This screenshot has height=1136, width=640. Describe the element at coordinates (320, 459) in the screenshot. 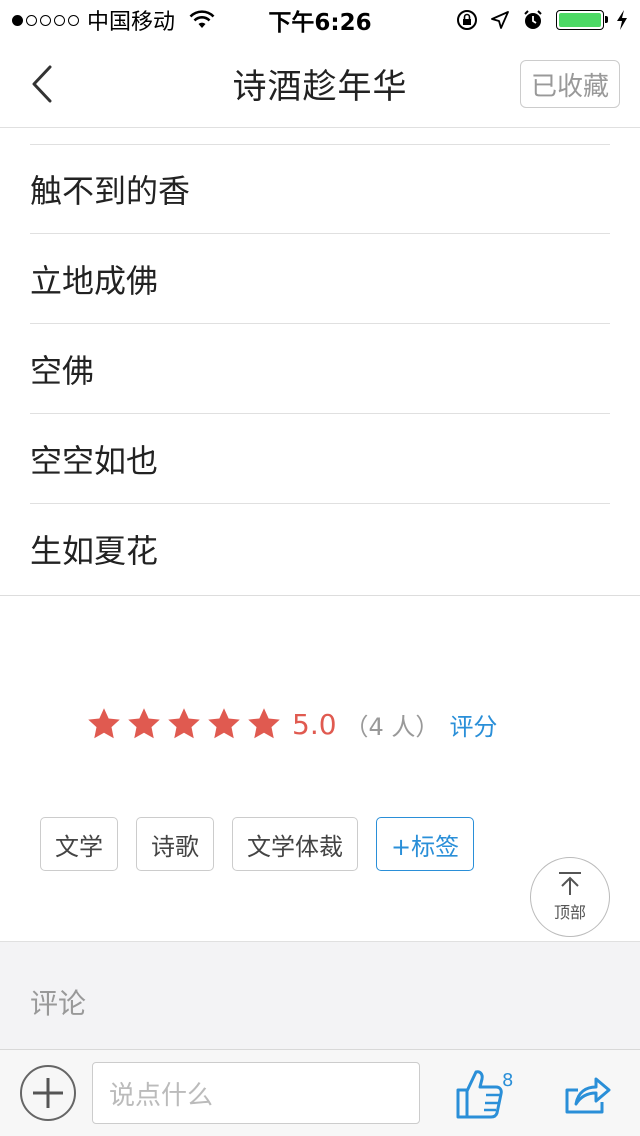

I see `list-item: 空空如也` at that location.